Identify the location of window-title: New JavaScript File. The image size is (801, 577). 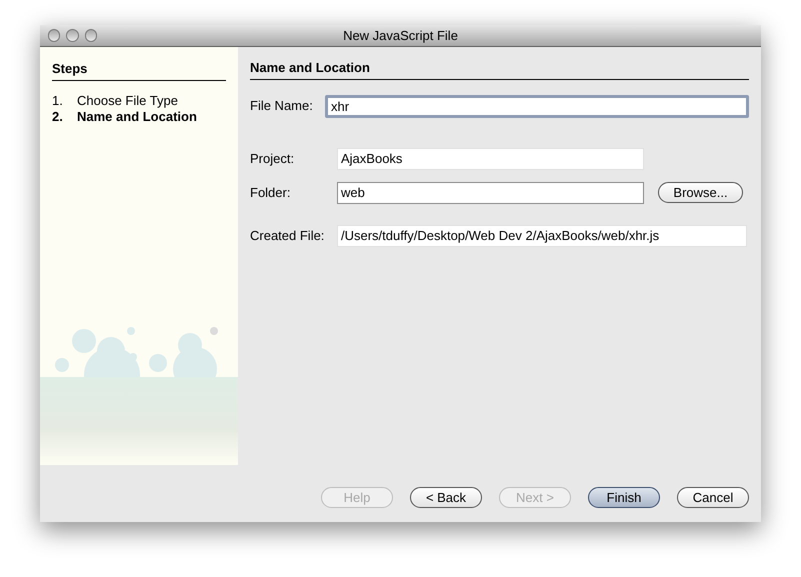
(400, 35).